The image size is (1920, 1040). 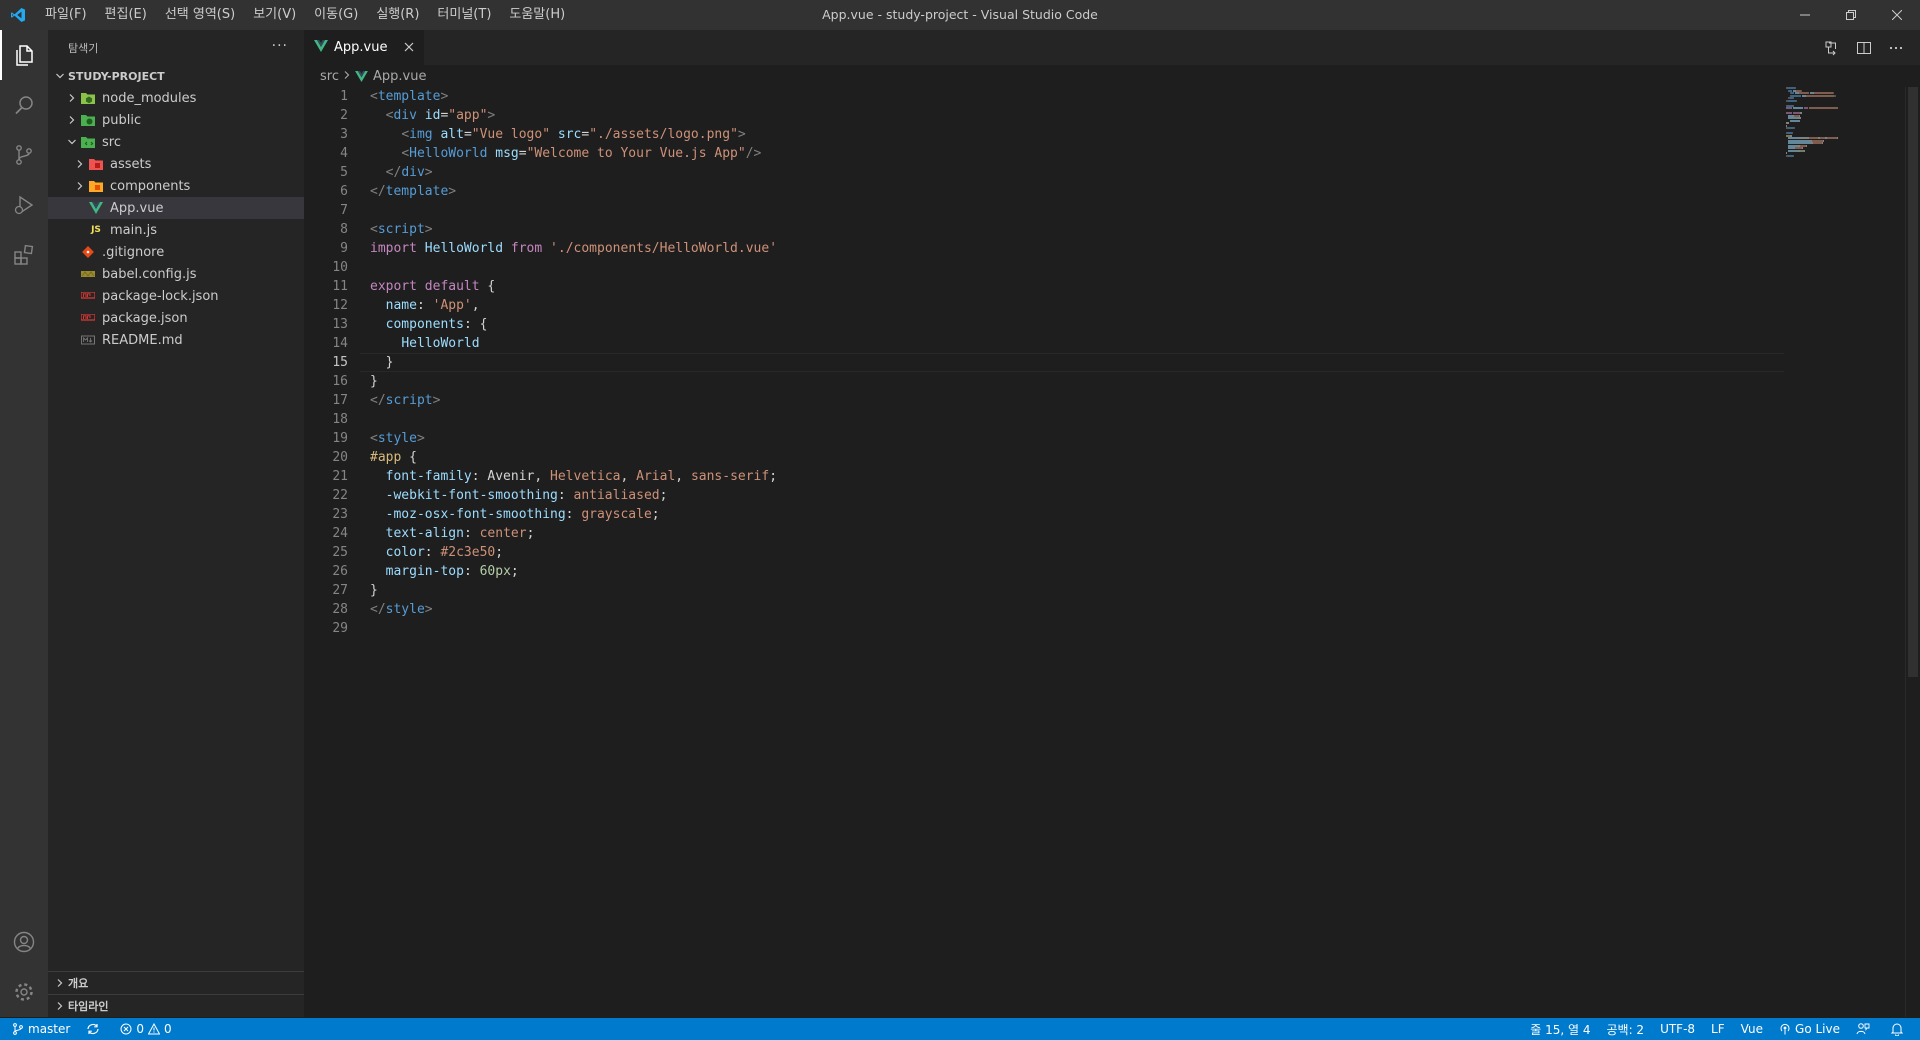 What do you see at coordinates (176, 208) in the screenshot?
I see `tree-item-app-vue: App.vue` at bounding box center [176, 208].